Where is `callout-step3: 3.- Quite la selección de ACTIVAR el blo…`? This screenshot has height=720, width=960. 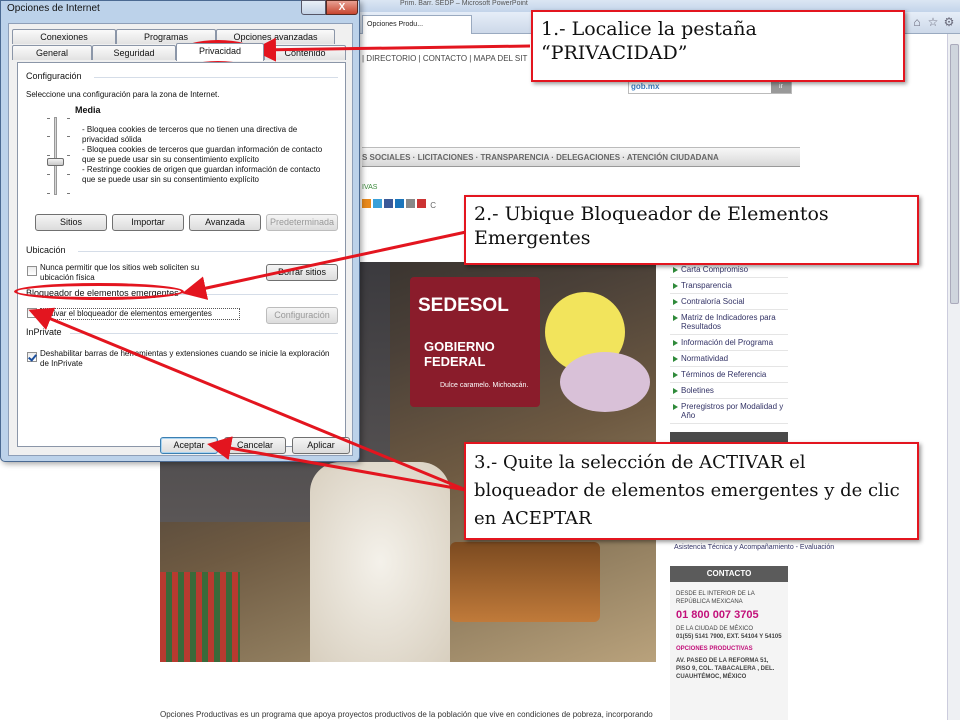
callout-step3: 3.- Quite la selección de ACTIVAR el blo… is located at coordinates (691, 491).